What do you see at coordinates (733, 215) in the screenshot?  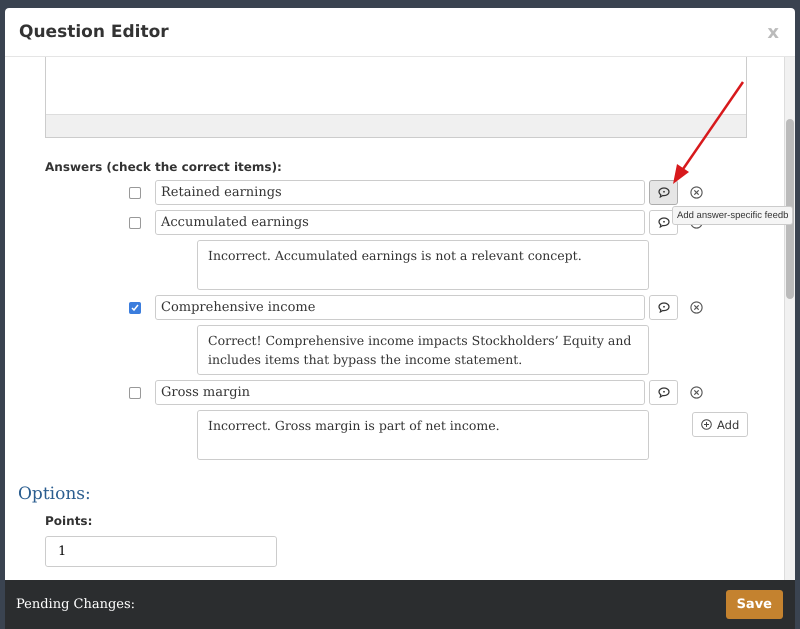 I see `tooltip: Add answer-specific feedb` at bounding box center [733, 215].